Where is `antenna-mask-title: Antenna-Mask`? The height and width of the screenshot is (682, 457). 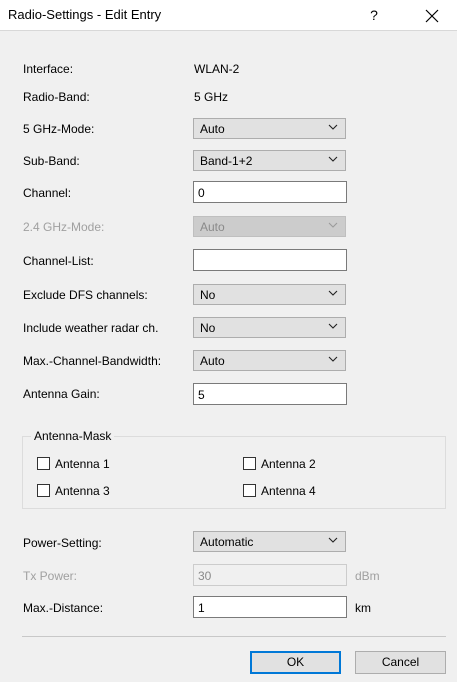 antenna-mask-title: Antenna-Mask is located at coordinates (73, 436).